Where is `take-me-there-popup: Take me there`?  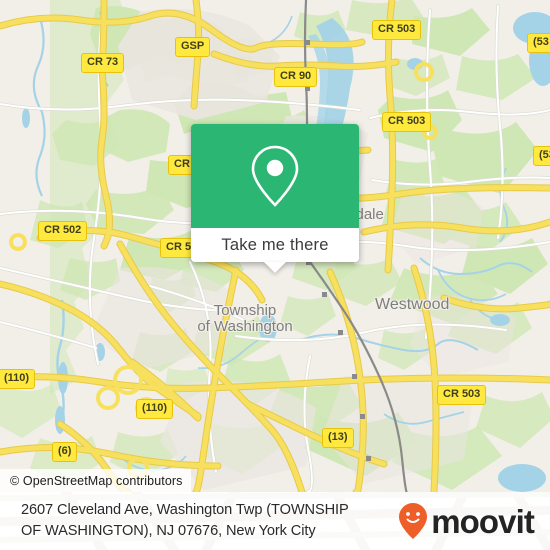
take-me-there-popup: Take me there is located at coordinates (275, 198).